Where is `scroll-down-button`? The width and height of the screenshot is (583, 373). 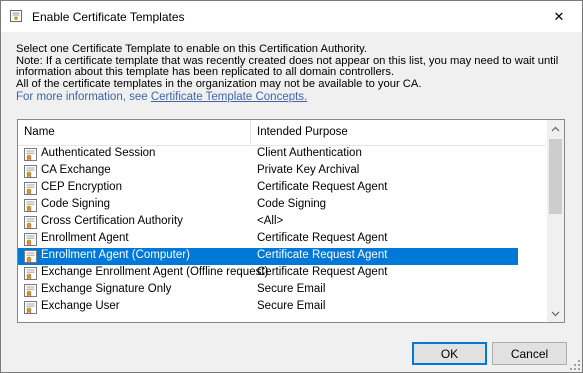 scroll-down-button is located at coordinates (555, 313).